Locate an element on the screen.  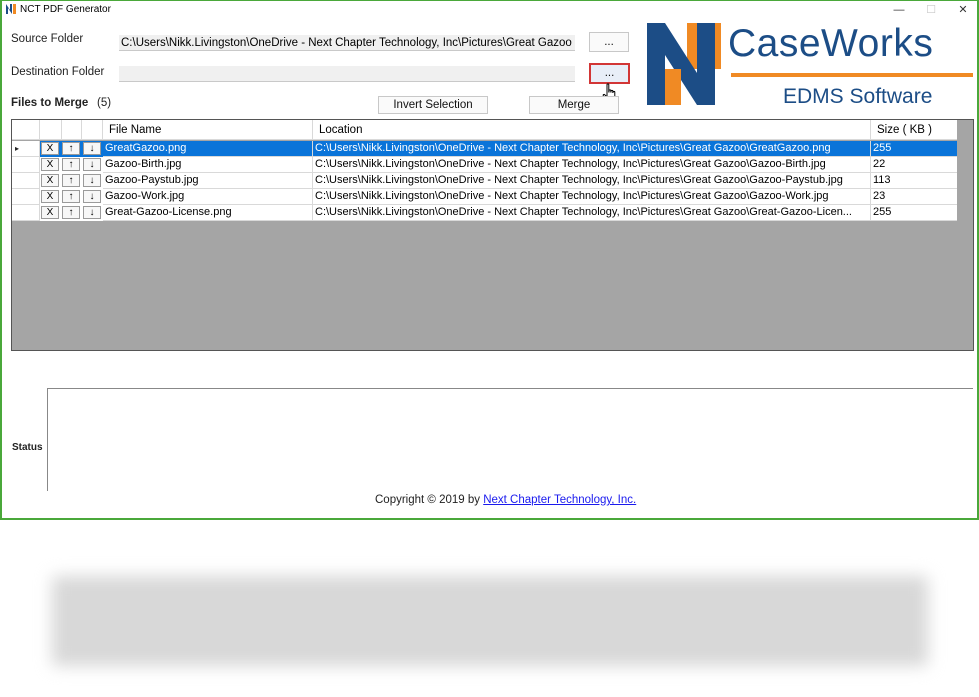
minimize-button: — is located at coordinates (899, 10).